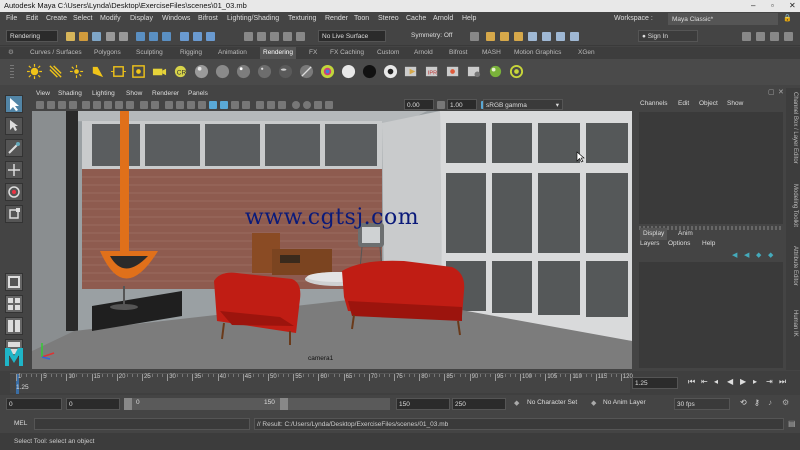 Image resolution: width=800 pixels, height=450 pixels. Describe the element at coordinates (296, 105) in the screenshot. I see `isolate-select-icon` at that location.